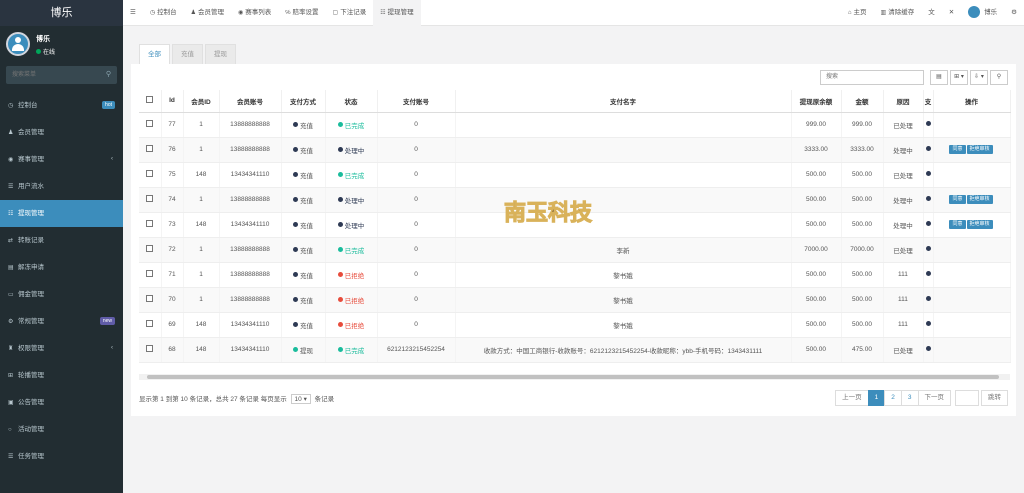  I want to click on col-orig-balance: 提现原余额, so click(816, 101).